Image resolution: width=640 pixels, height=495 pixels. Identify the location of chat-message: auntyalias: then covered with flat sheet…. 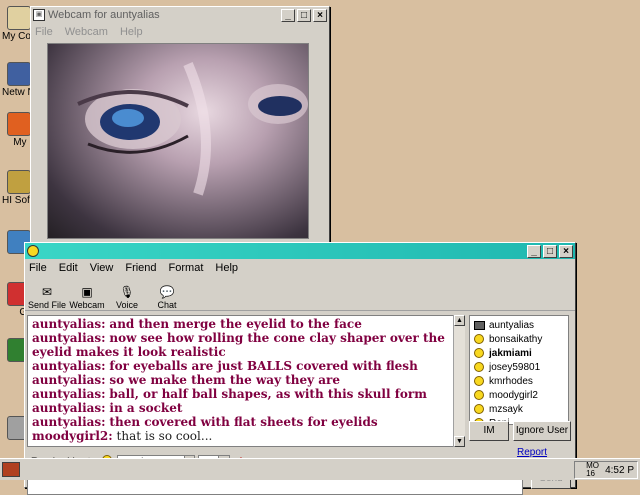
(245, 422).